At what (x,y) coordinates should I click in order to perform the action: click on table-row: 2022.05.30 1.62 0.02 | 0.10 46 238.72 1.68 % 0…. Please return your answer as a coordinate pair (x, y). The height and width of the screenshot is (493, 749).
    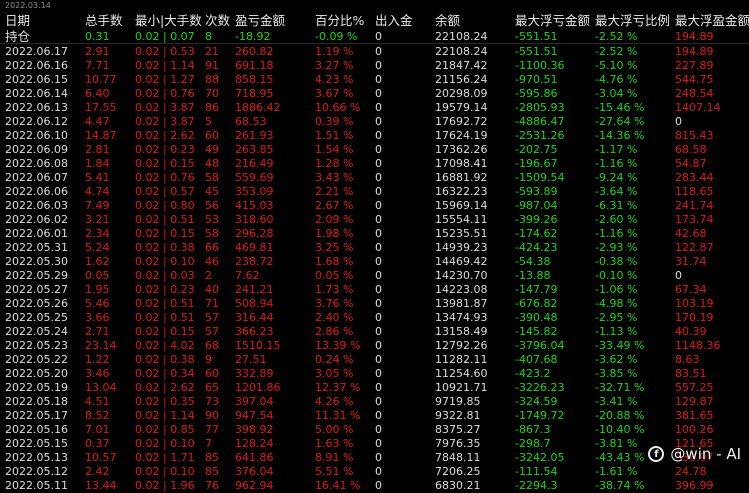
    Looking at the image, I should click on (374, 262).